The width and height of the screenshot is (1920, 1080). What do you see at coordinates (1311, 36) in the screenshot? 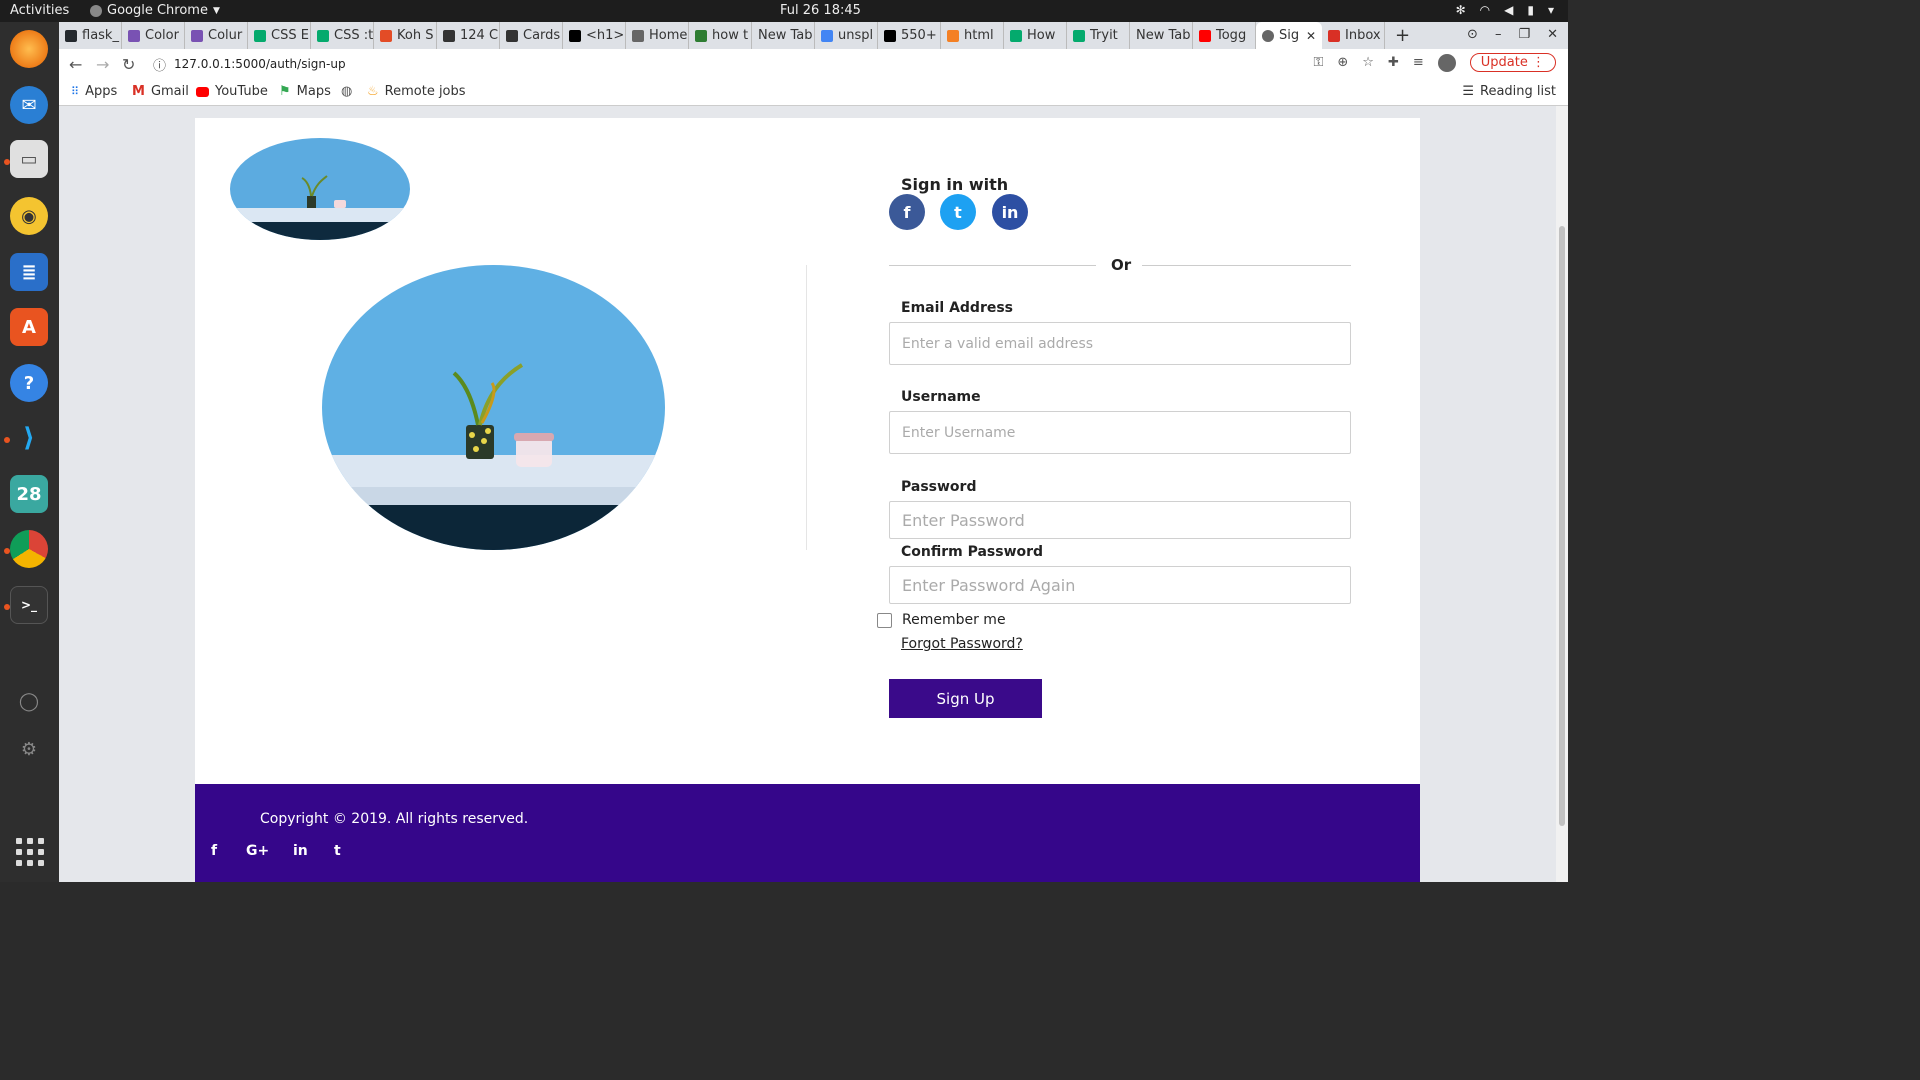
I see `close-icon: ✕` at bounding box center [1311, 36].